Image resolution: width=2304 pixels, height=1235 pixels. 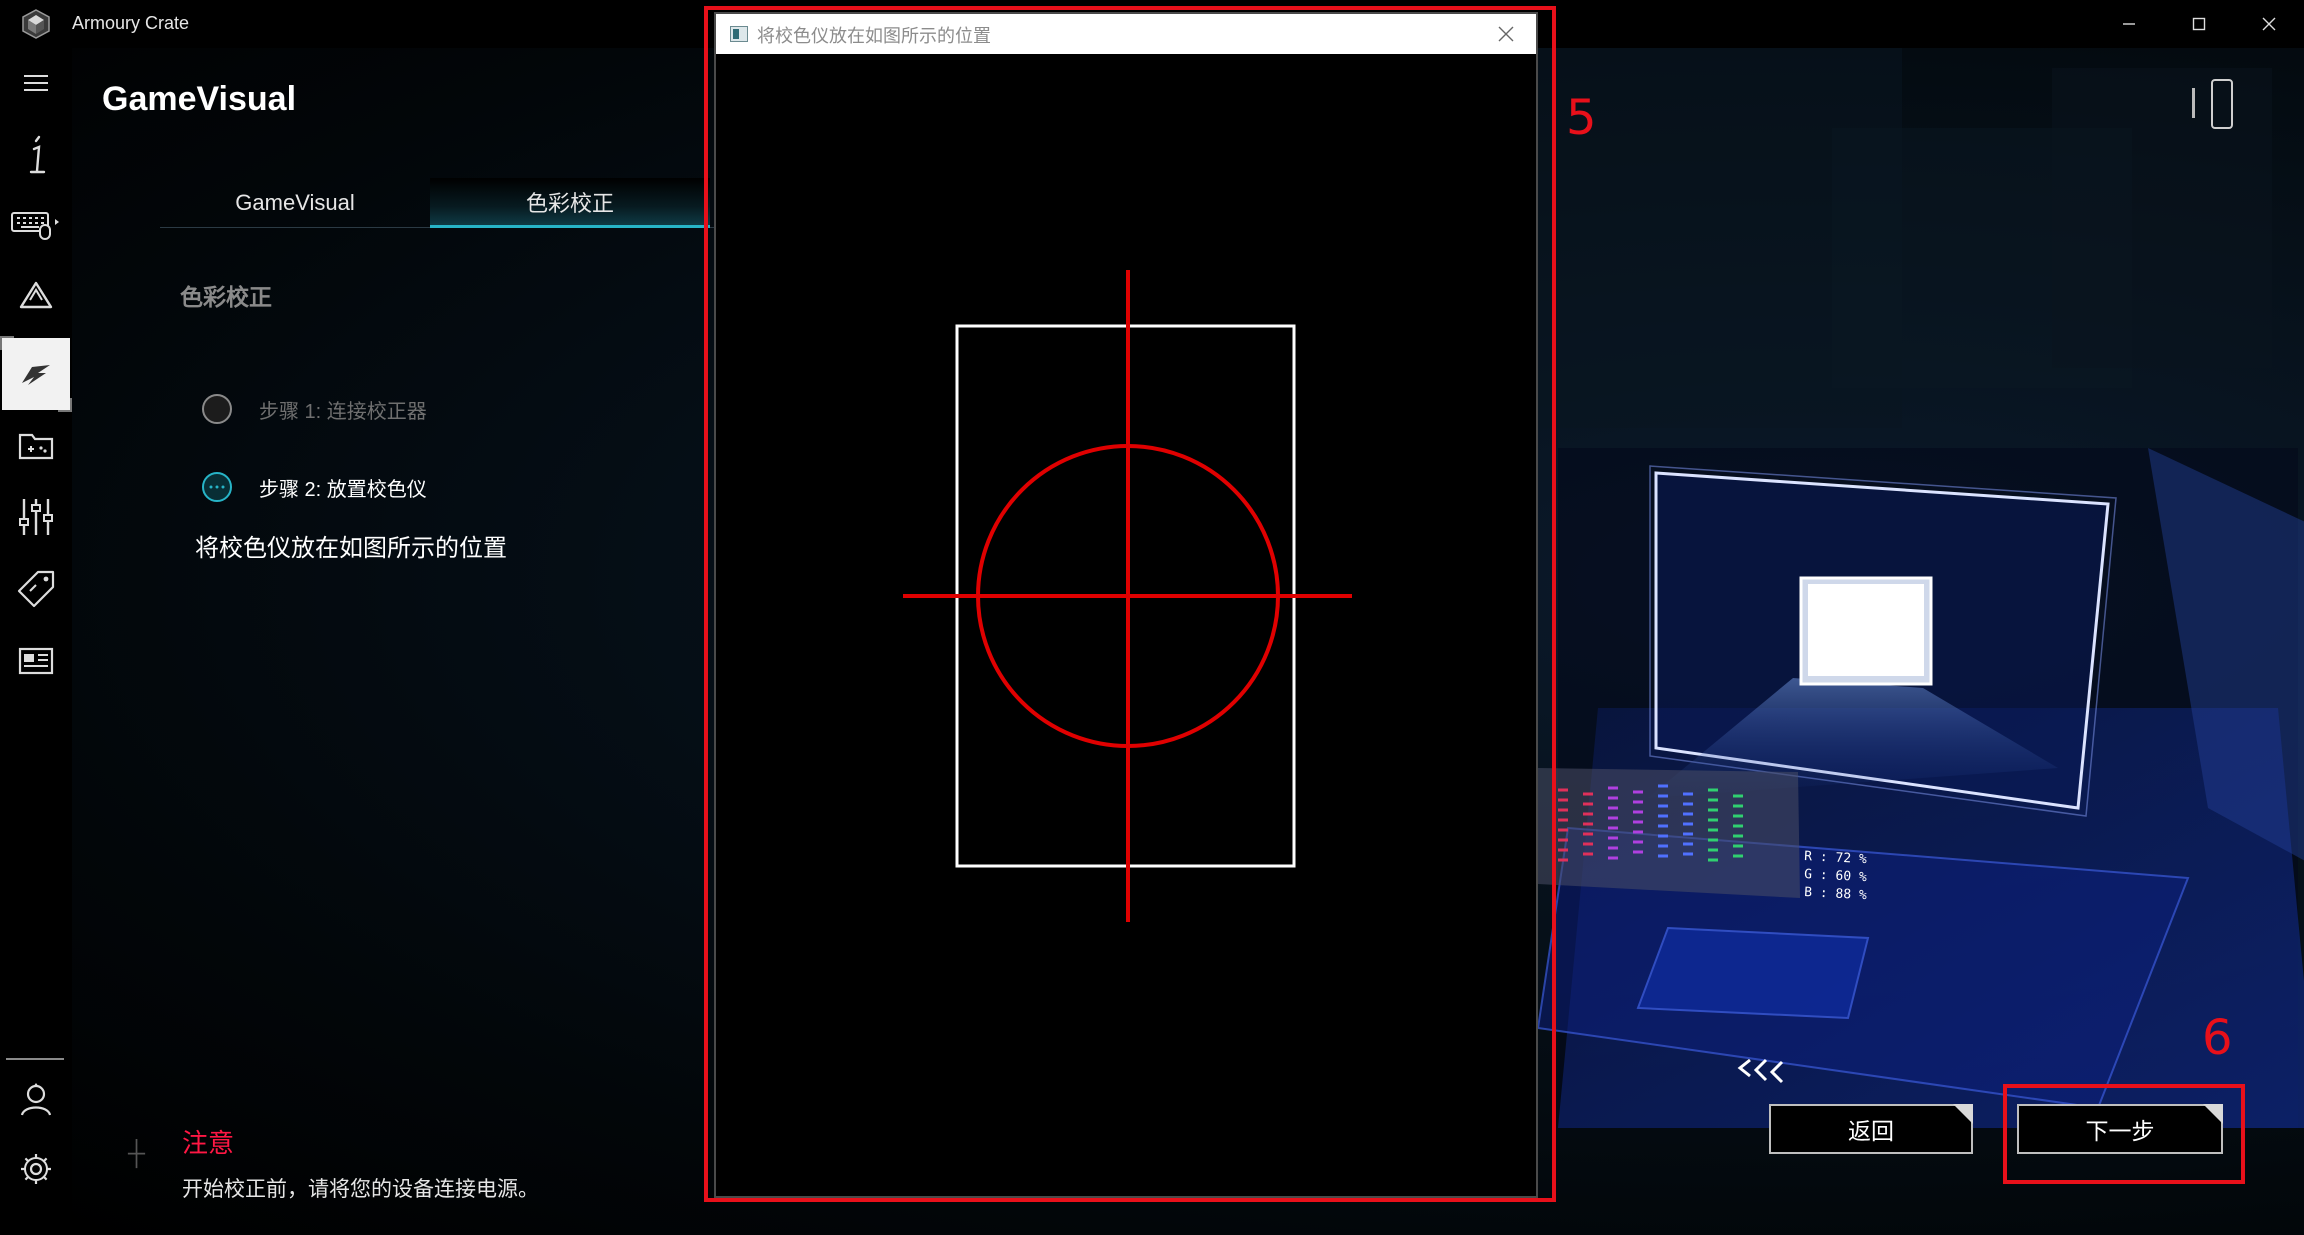 I want to click on scenario-profiles-icon, so click(x=36, y=517).